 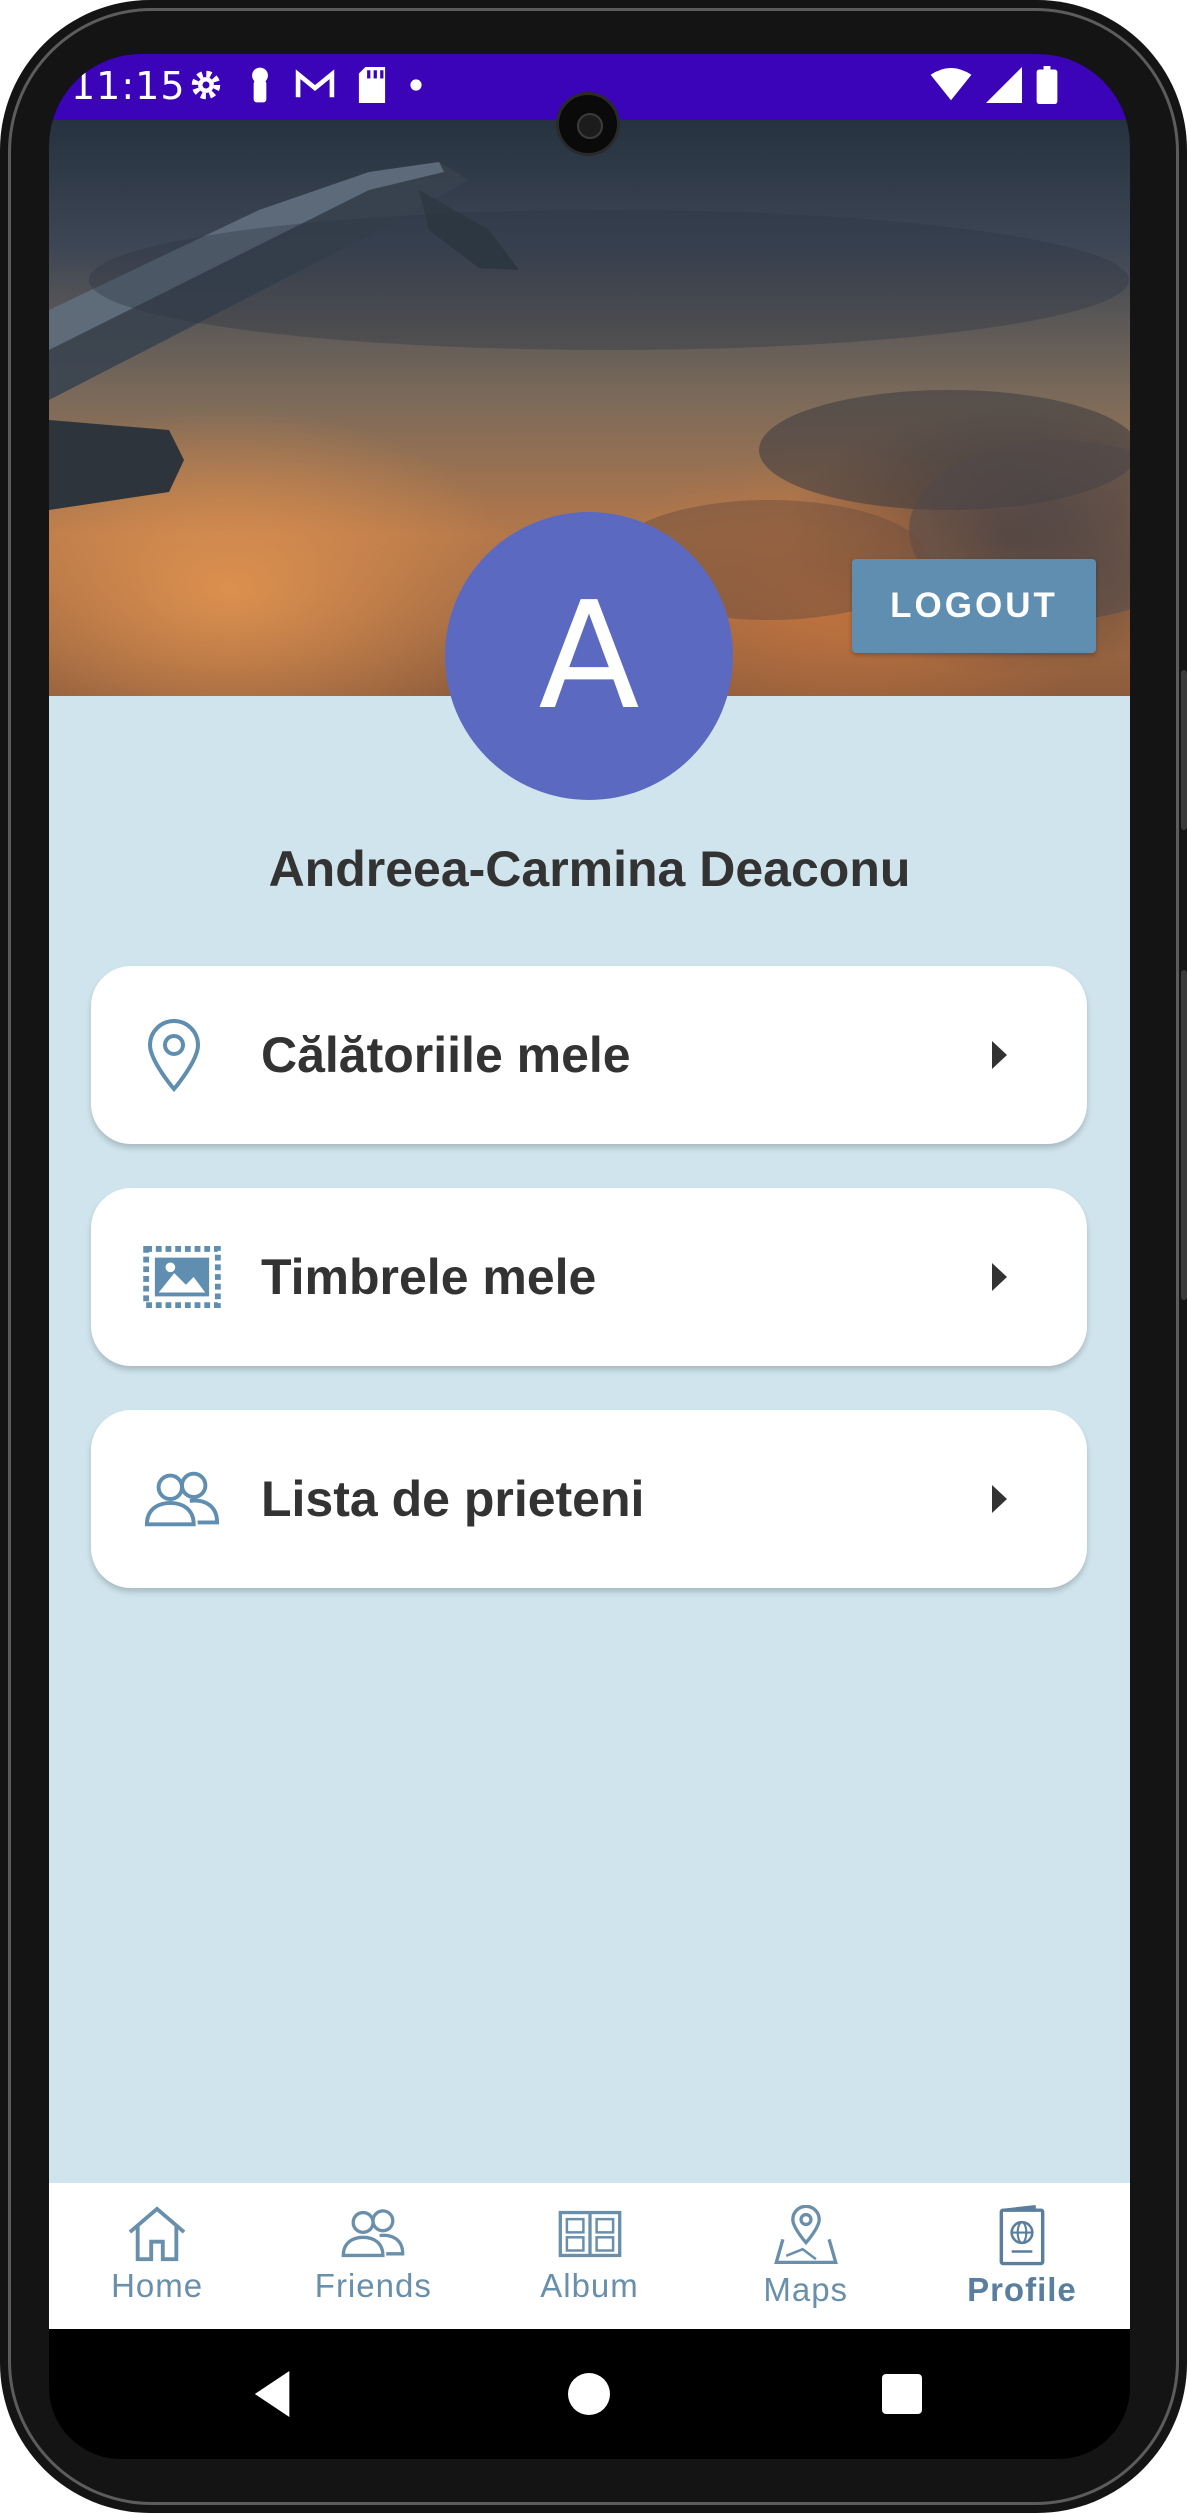 I want to click on avatar-letter: A, so click(x=589, y=656).